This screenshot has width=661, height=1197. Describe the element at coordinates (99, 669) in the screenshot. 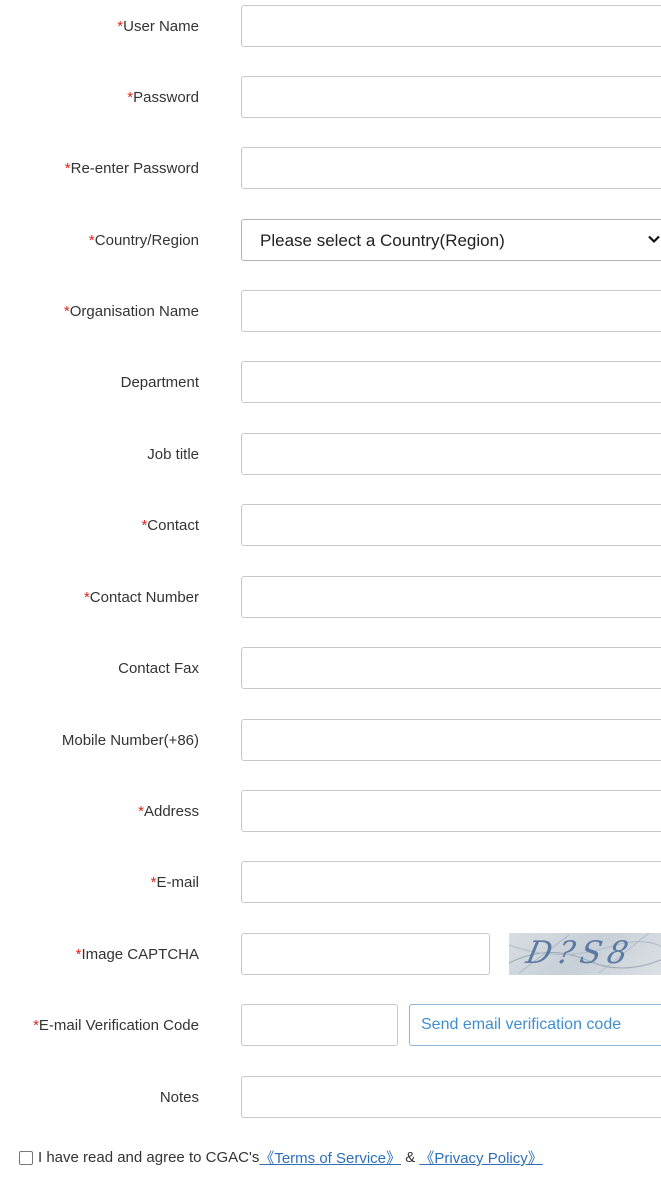

I see `contact-fax-label: Contact Fax` at that location.